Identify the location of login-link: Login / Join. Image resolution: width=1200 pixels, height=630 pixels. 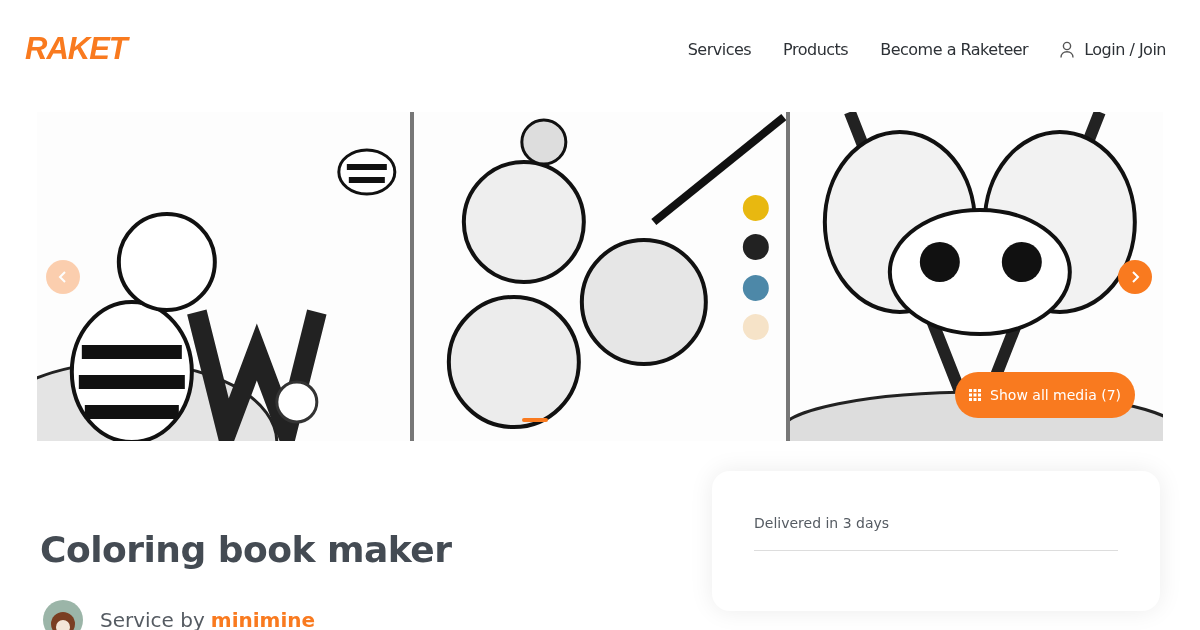
(1113, 49).